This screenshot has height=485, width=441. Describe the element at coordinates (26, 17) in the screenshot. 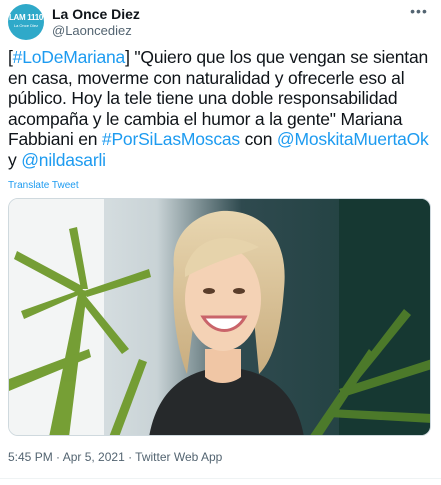

I see `avatar-logo-text: LAM 1110` at that location.